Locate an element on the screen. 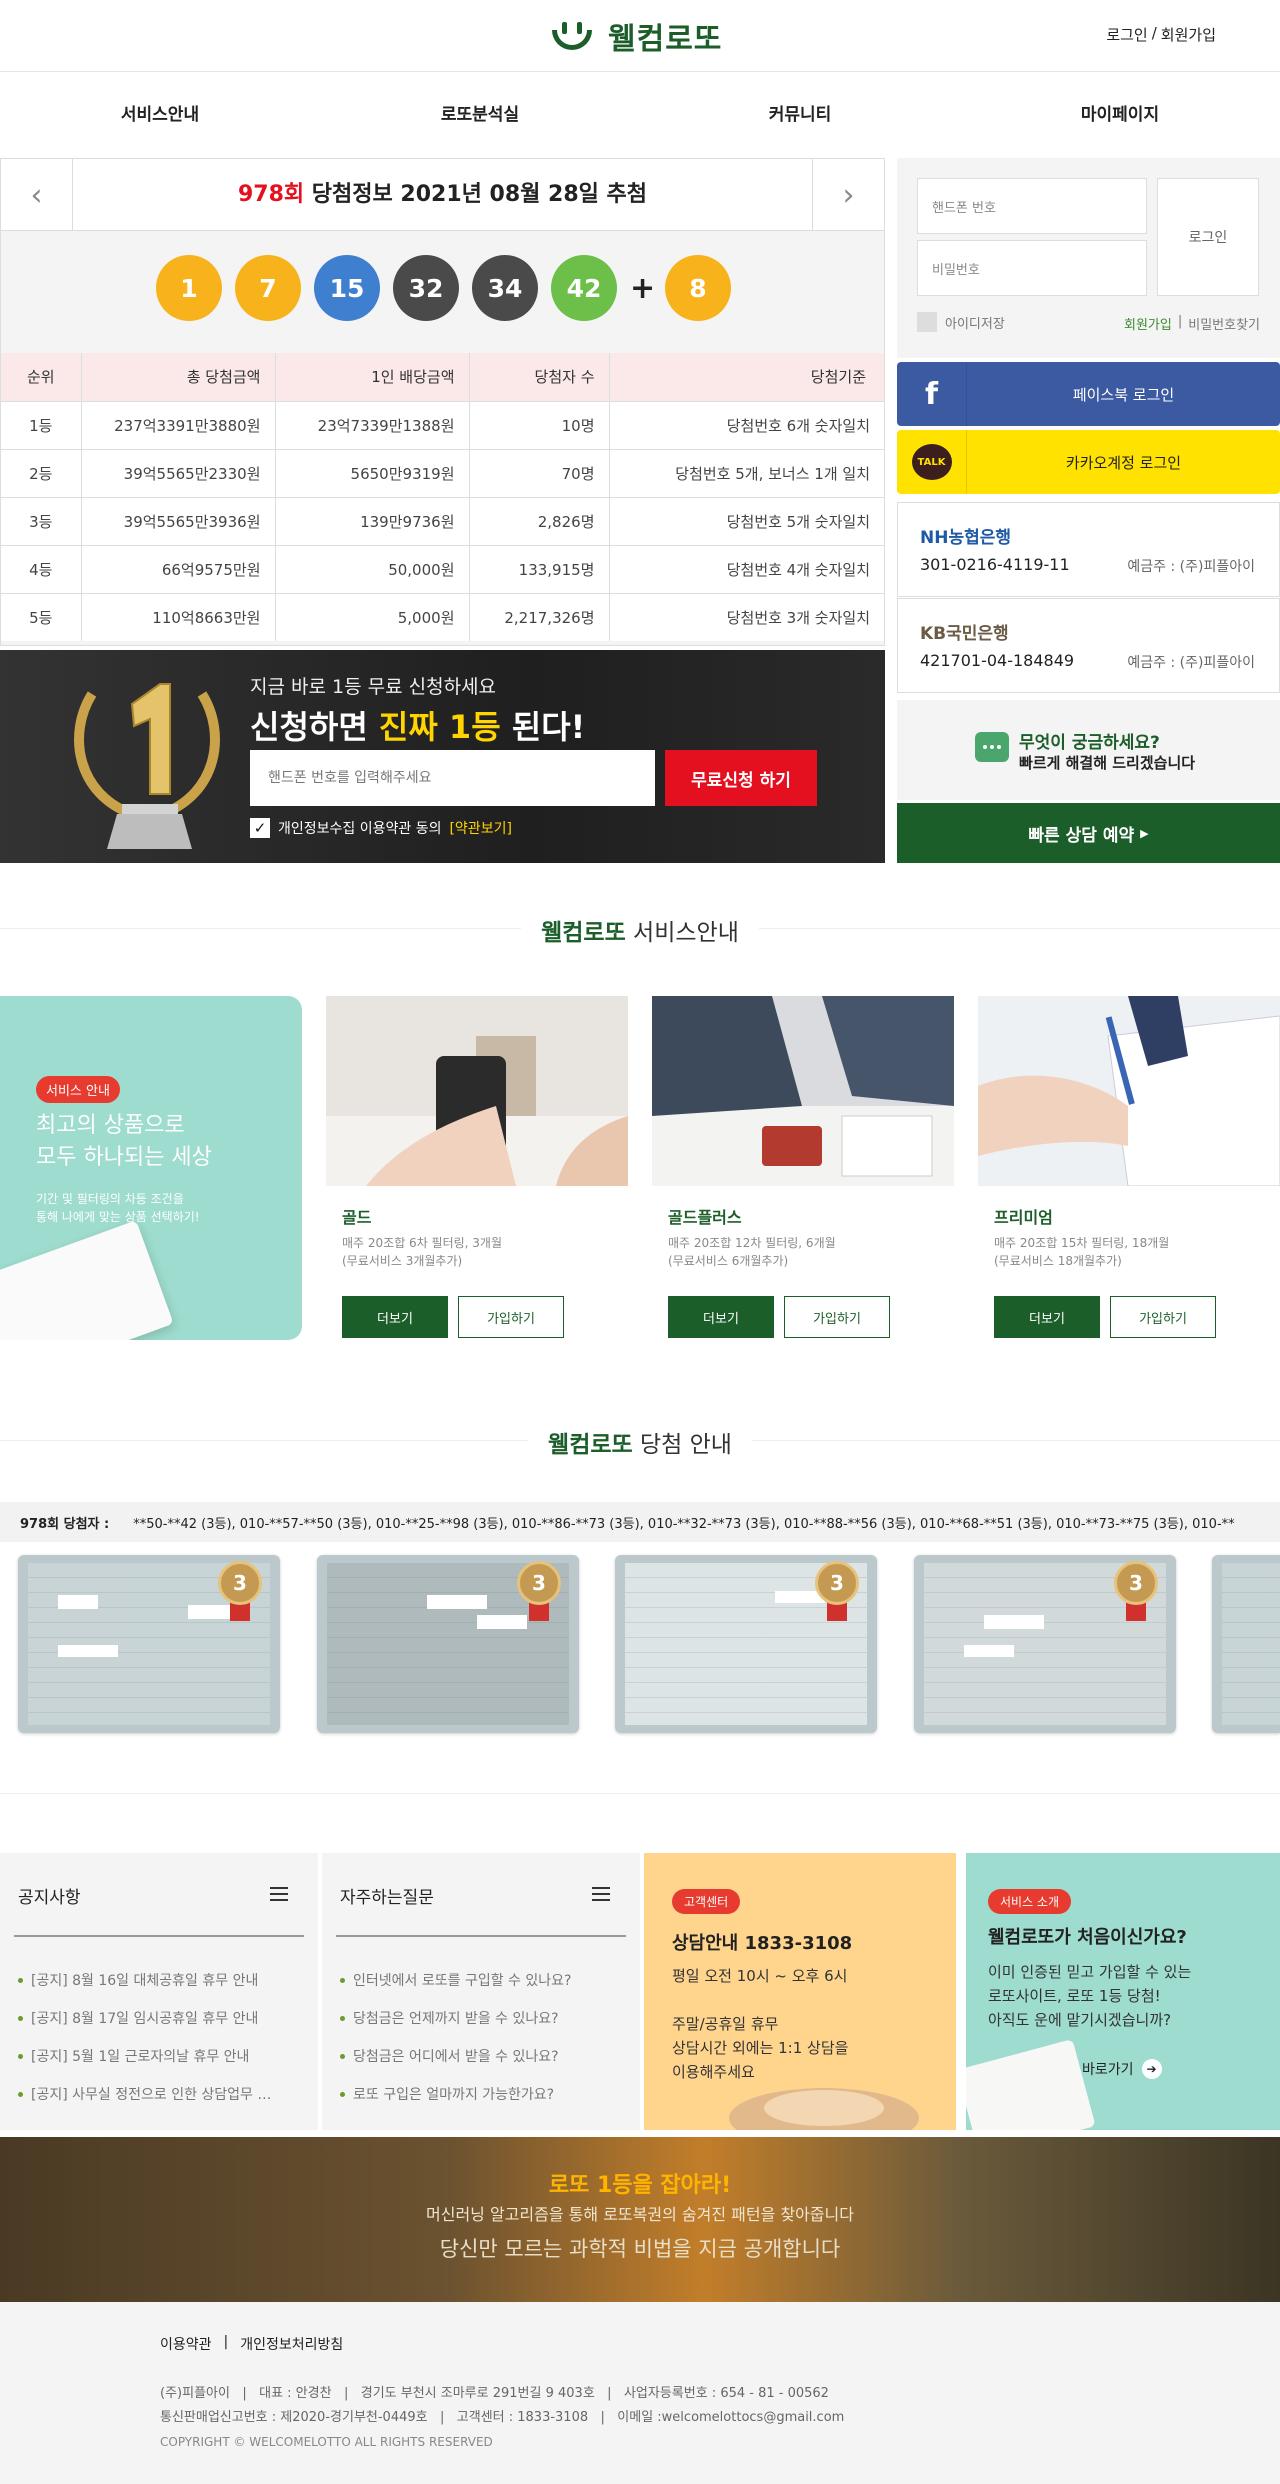 Image resolution: width=1280 pixels, height=2484 pixels. list-item: 당첨금은 어디에서 받을 수 있나요? is located at coordinates (455, 2056).